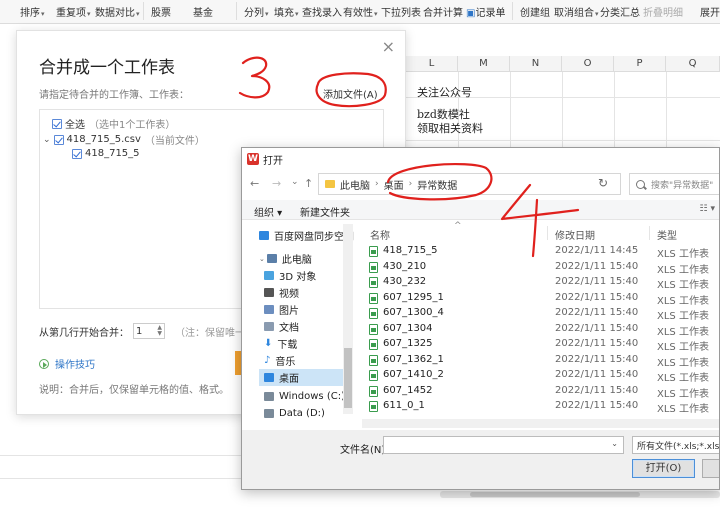 This screenshot has height=507, width=720. Describe the element at coordinates (544, 345) in the screenshot. I see `file-row: 607_1325 2022/1/11 15:40 XLS 工作表` at that location.